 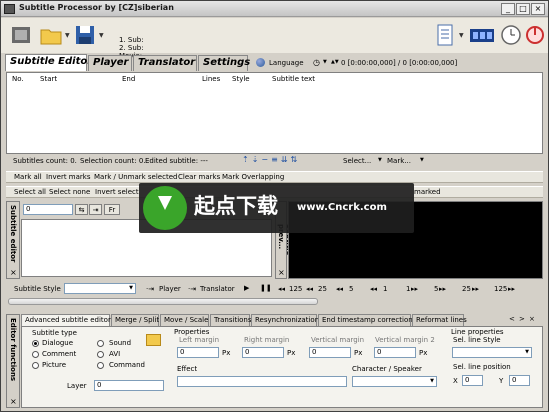 I want to click on document-list-icon, so click(x=445, y=35).